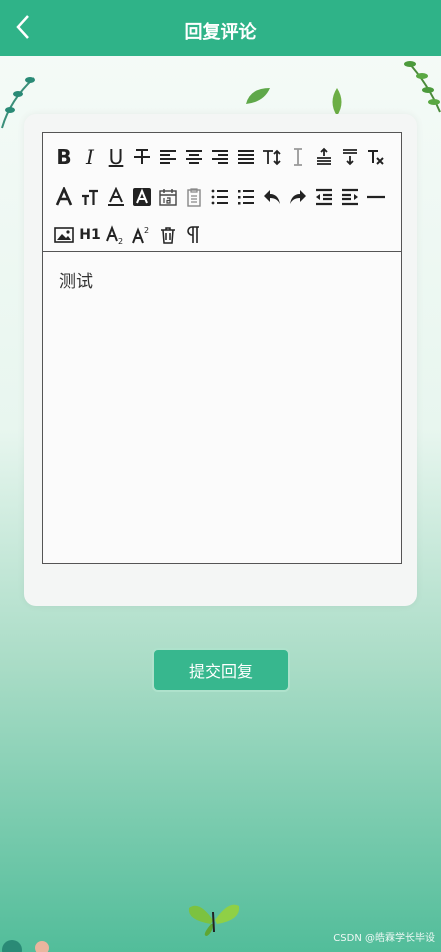 This screenshot has height=952, width=441. I want to click on italic-icon: I, so click(90, 157).